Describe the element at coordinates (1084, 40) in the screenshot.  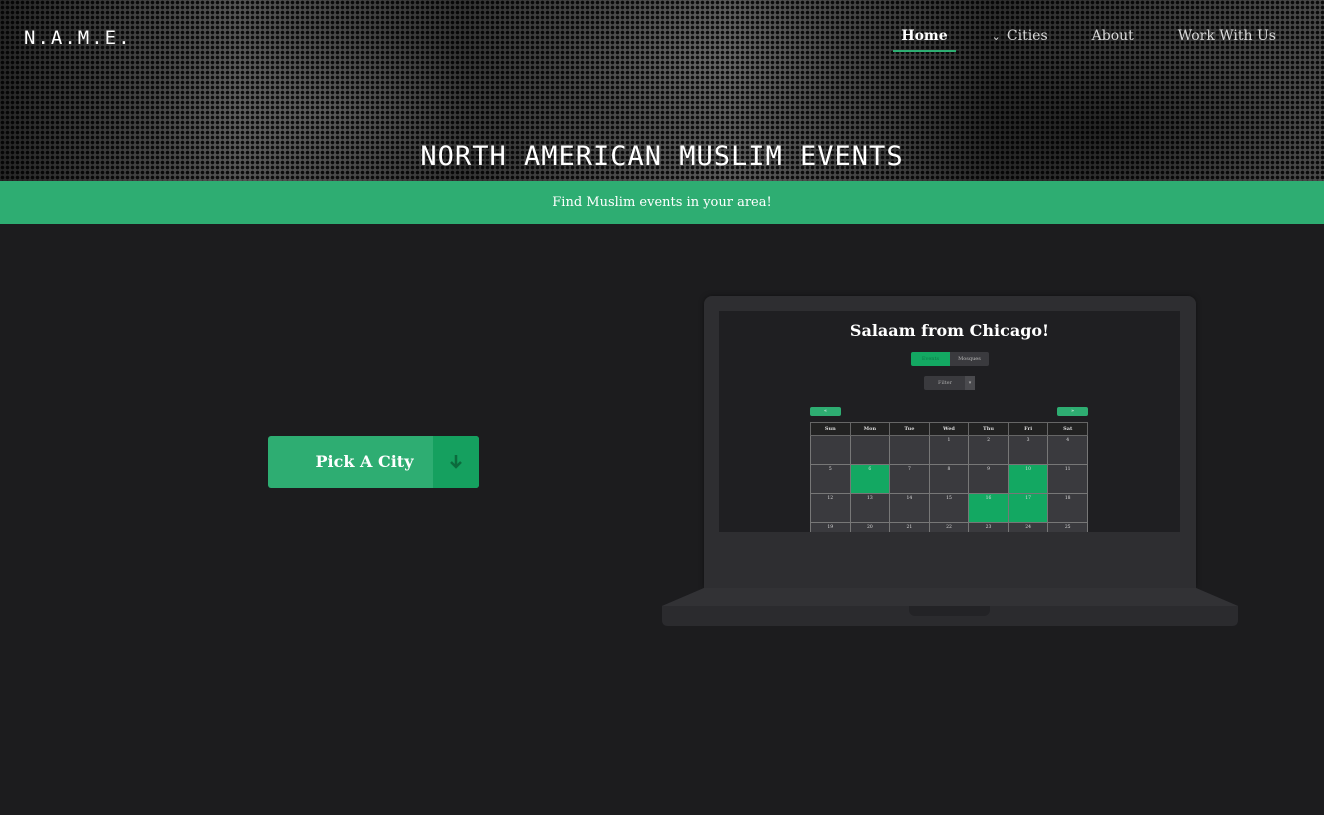
I see `main-nav: Home ⌄ Cities About Work With Us` at that location.